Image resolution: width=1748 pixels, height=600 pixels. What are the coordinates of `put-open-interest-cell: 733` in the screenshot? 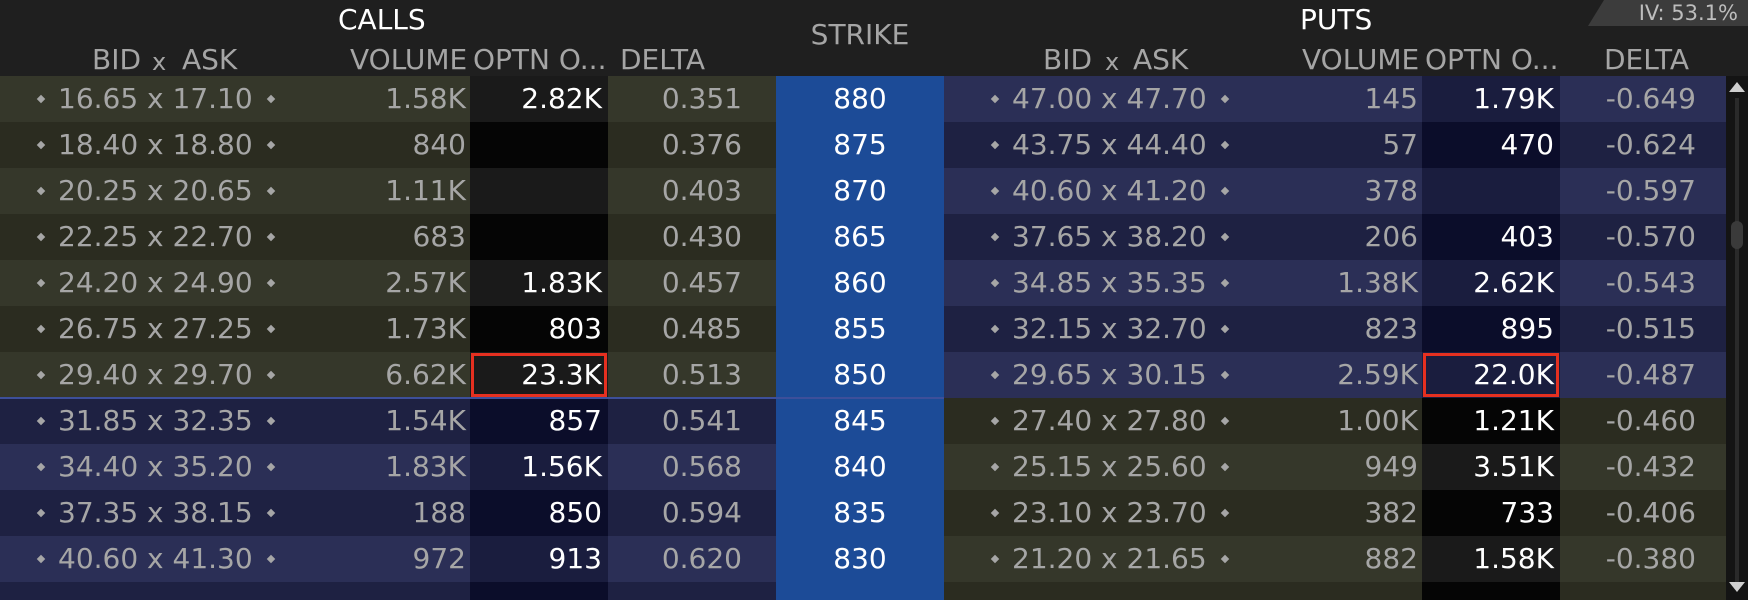 It's located at (1491, 513).